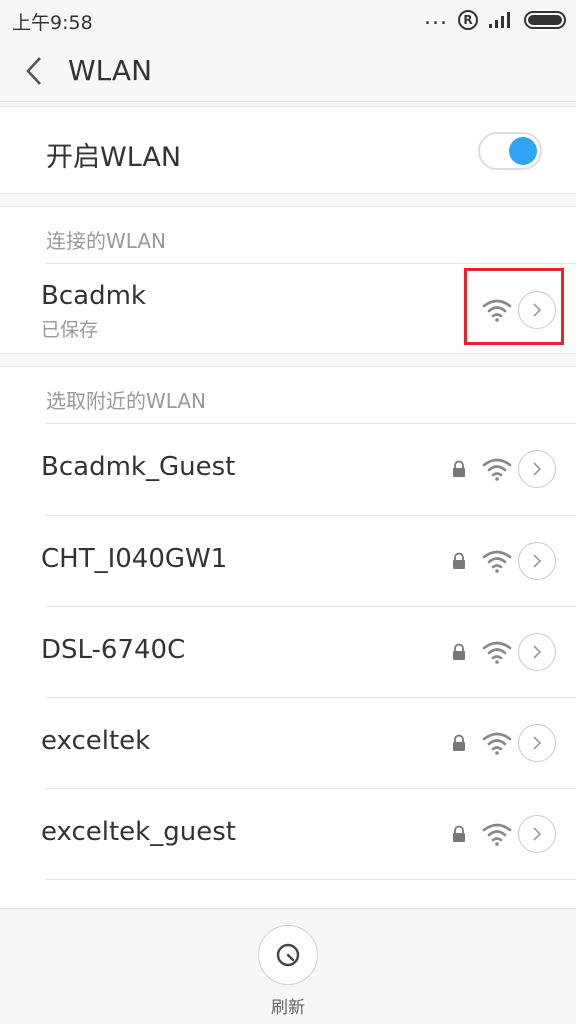 The height and width of the screenshot is (1024, 576). Describe the element at coordinates (288, 560) in the screenshot. I see `network-row: CHT_I040GW1` at that location.